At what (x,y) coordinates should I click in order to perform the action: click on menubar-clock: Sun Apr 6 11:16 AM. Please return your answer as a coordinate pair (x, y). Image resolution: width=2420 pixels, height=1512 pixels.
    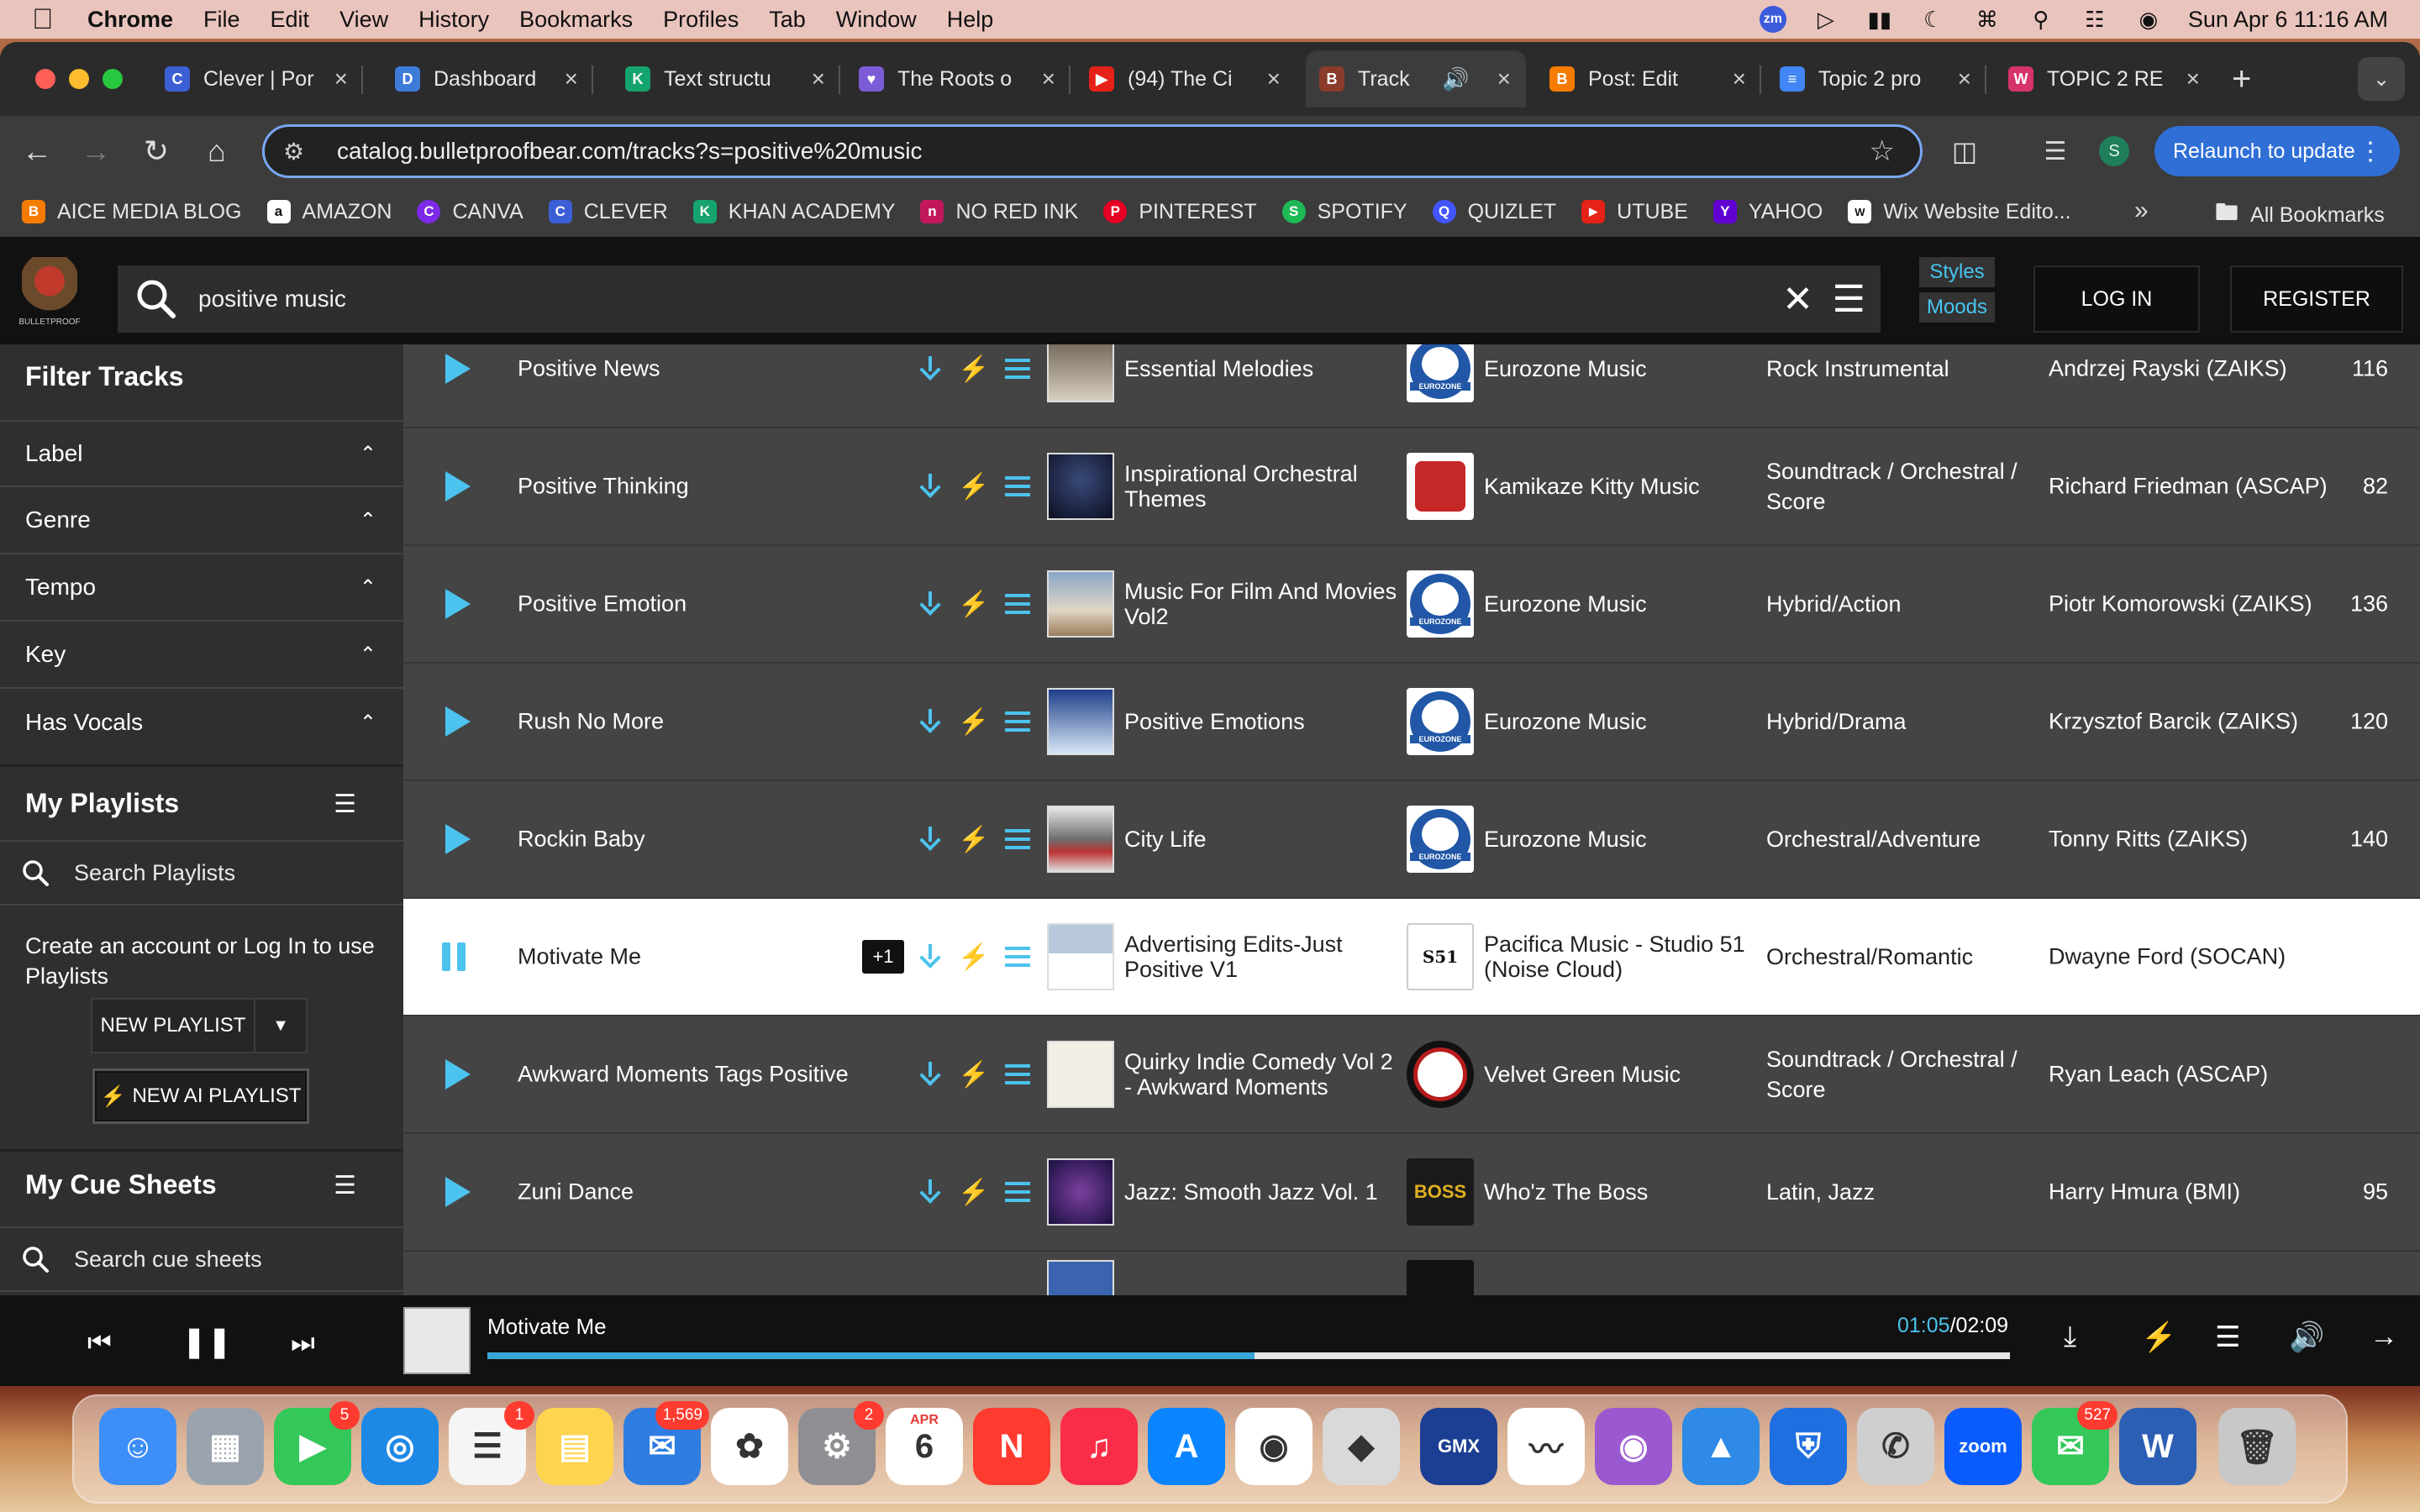
    Looking at the image, I should click on (2288, 20).